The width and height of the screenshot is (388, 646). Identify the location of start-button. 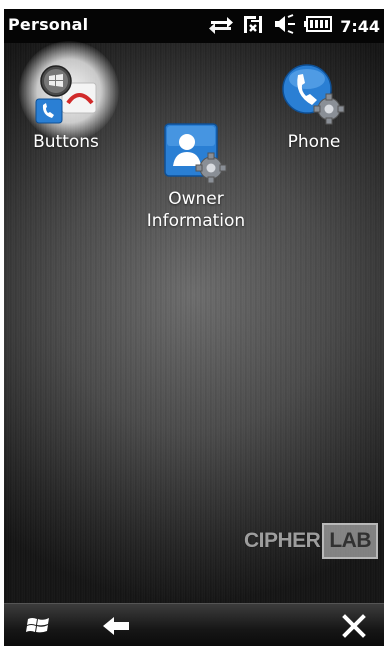
(38, 626).